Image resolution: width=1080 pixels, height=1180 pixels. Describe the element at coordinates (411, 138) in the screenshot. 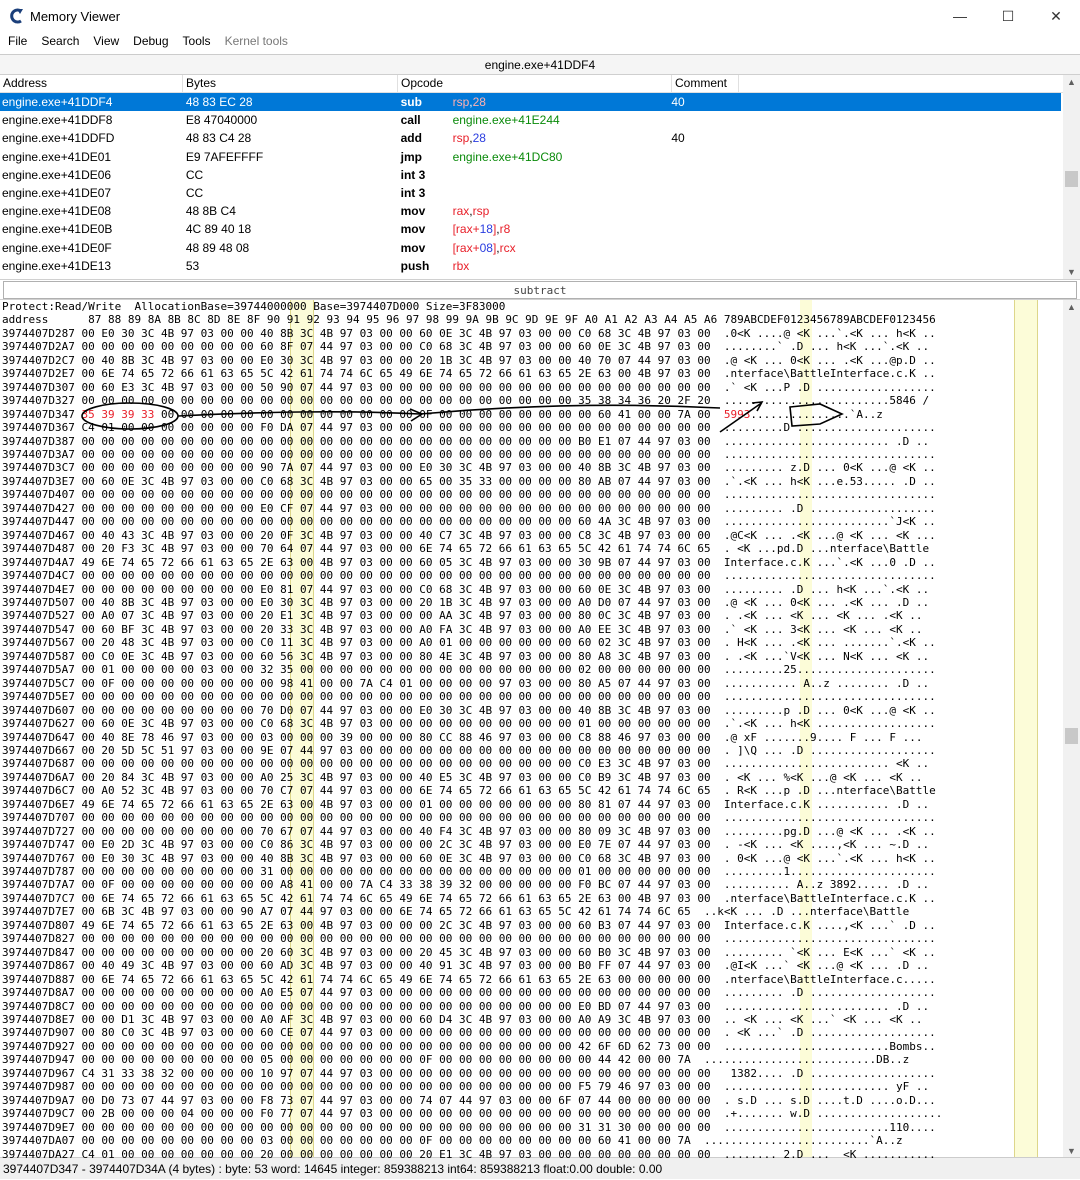

I see `disasm-opcode: add` at that location.